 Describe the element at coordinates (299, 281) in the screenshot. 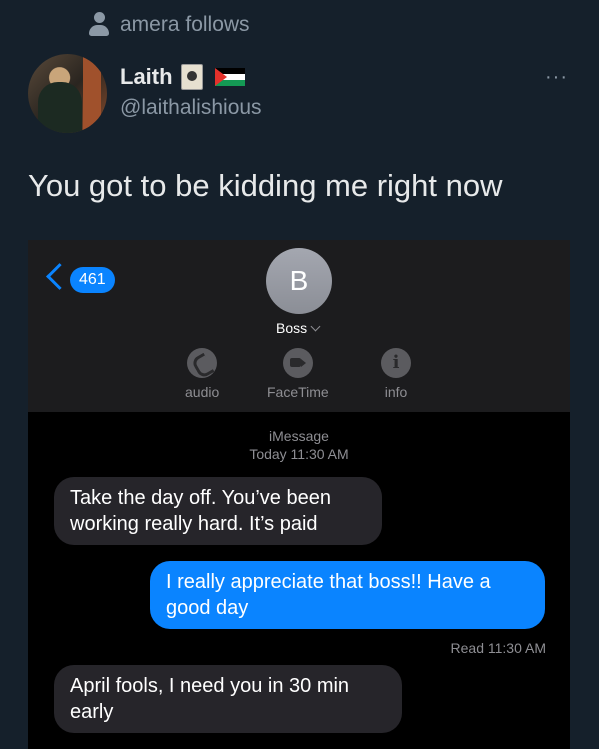

I see `contact-avatar: B` at that location.